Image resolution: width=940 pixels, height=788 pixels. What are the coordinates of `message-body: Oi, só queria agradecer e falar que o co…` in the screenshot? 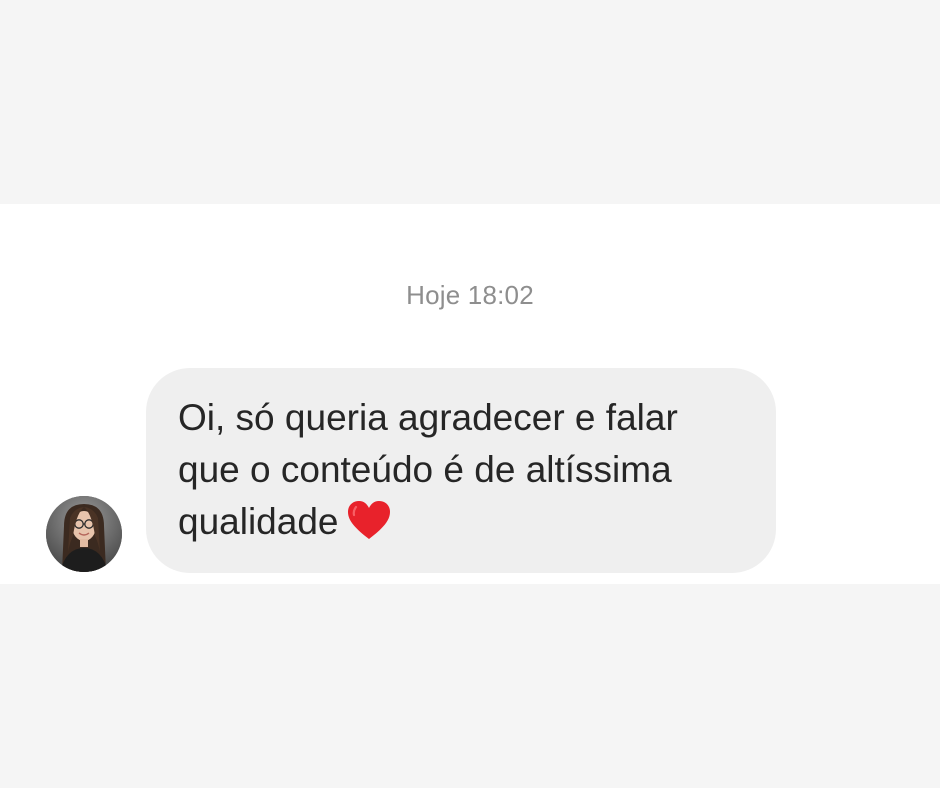 It's located at (428, 469).